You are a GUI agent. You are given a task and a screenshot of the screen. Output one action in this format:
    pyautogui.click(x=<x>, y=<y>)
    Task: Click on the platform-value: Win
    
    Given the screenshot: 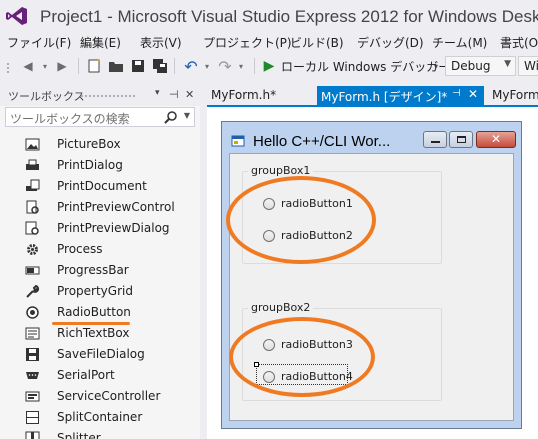 What is the action you would take?
    pyautogui.click(x=531, y=66)
    